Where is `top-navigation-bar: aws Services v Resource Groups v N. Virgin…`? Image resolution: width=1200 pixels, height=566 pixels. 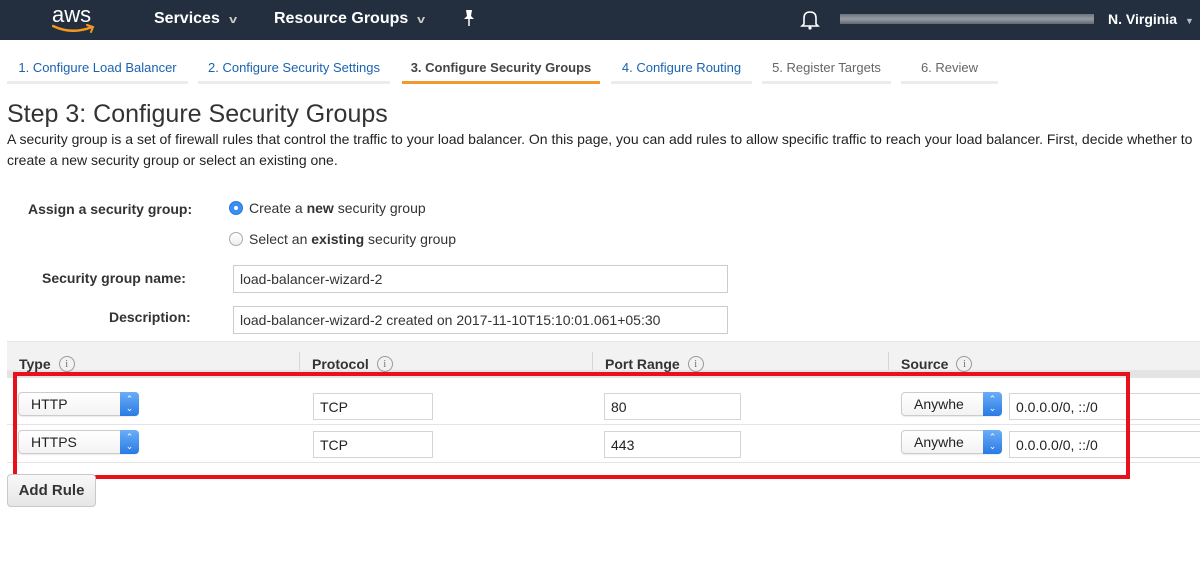
top-navigation-bar: aws Services v Resource Groups v N. Virgin… is located at coordinates (600, 20).